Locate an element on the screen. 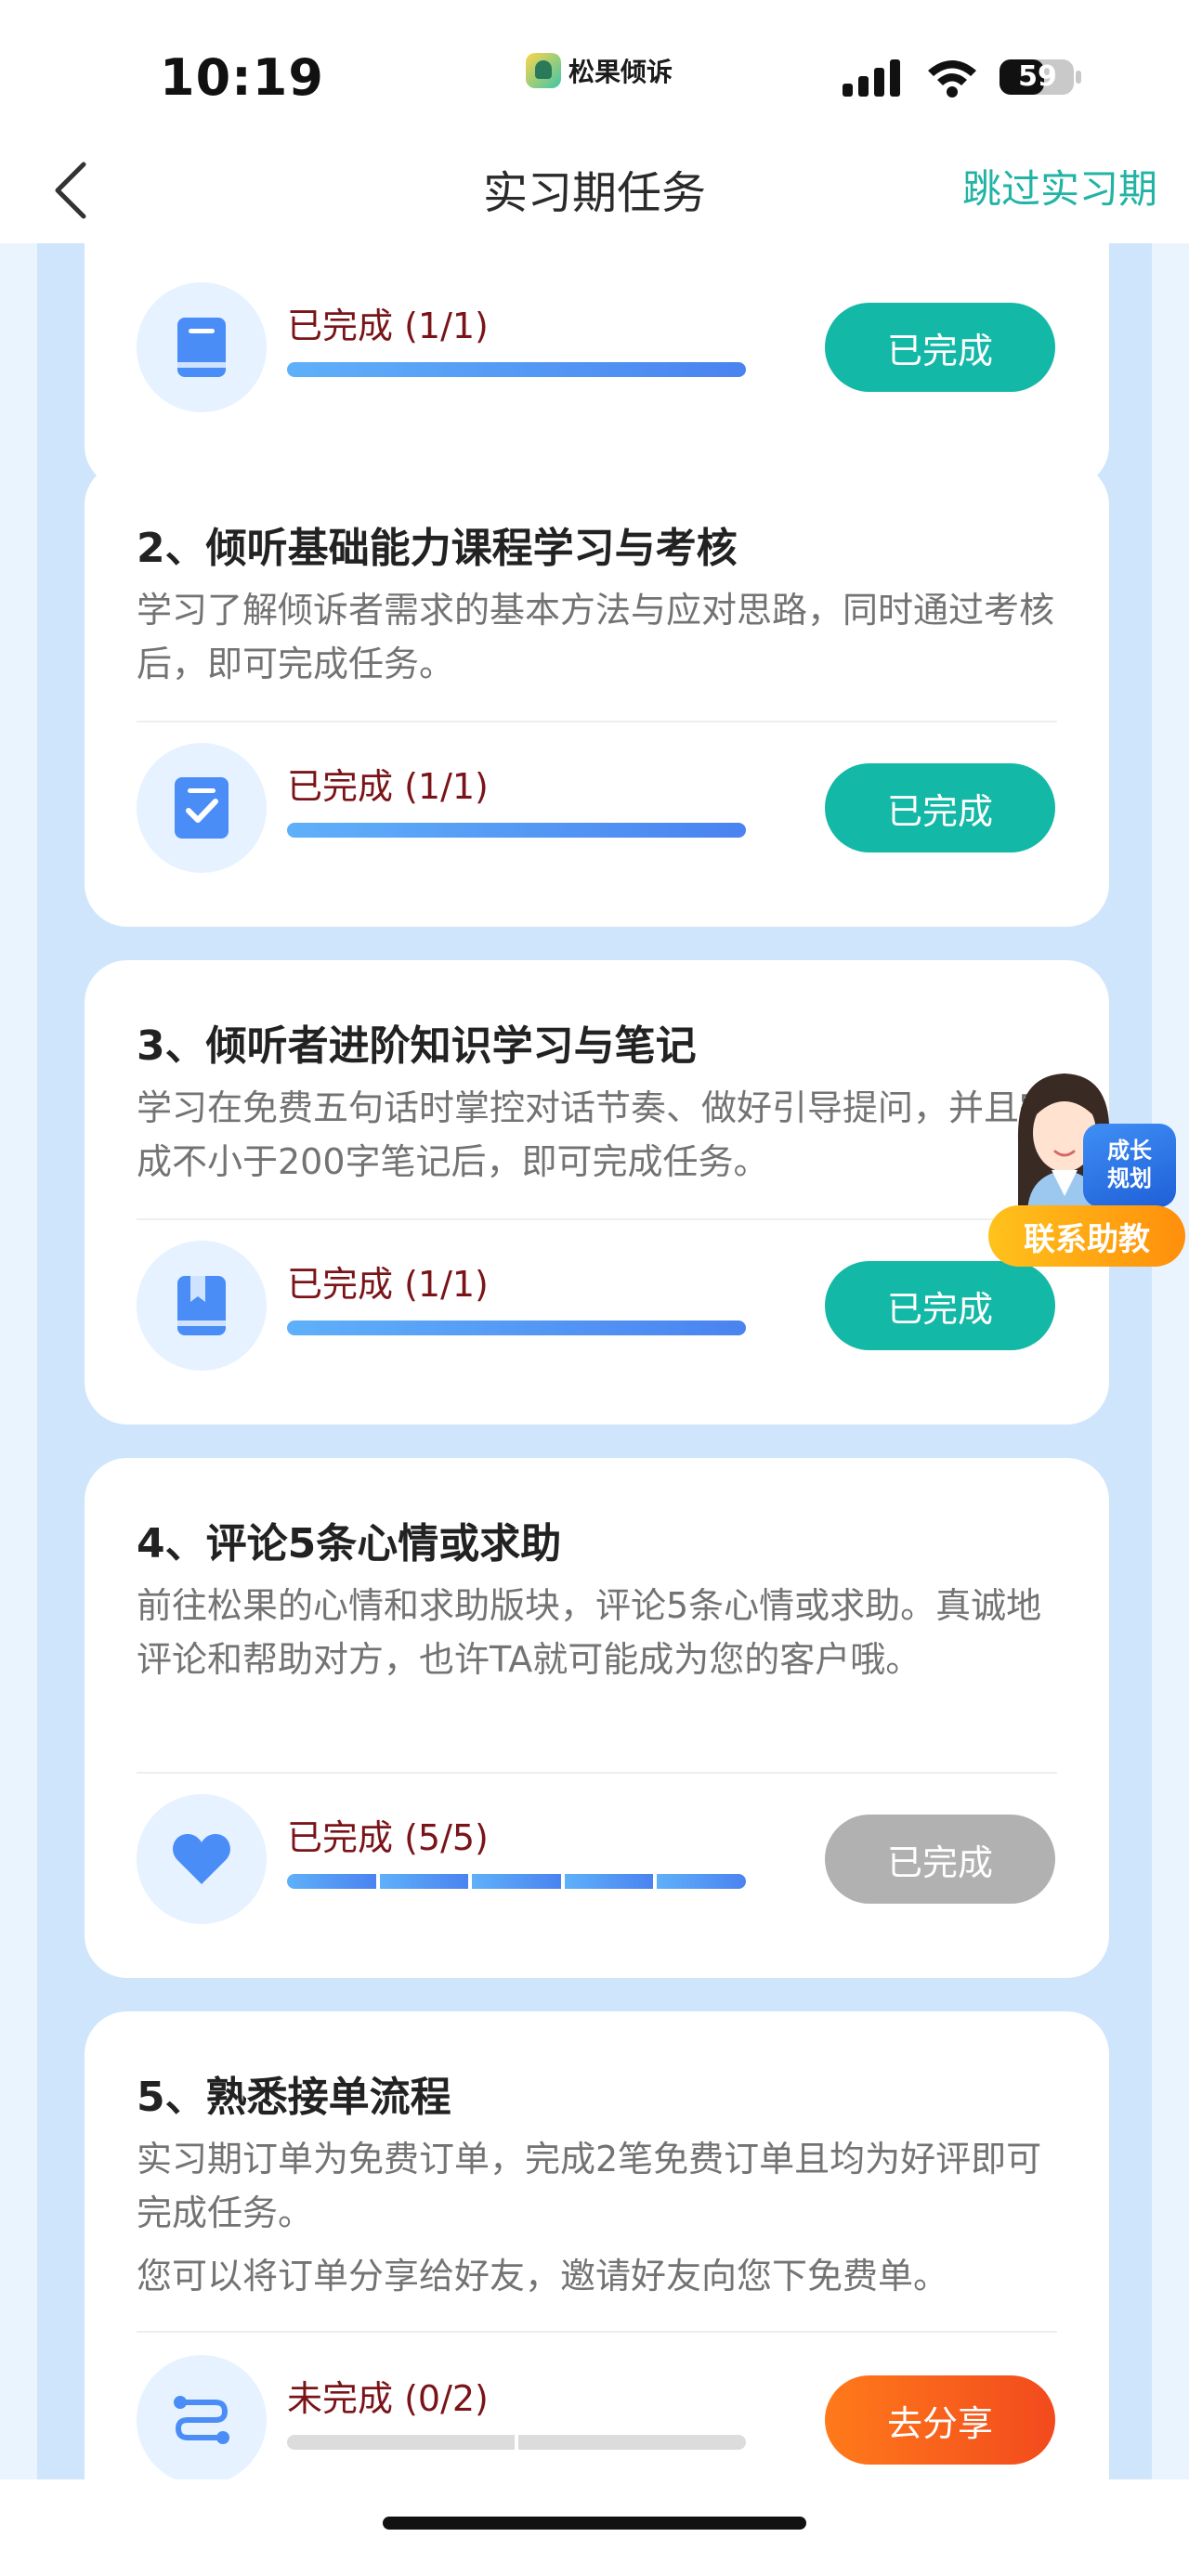 The width and height of the screenshot is (1189, 2576). brand: 松果倾诉 is located at coordinates (599, 70).